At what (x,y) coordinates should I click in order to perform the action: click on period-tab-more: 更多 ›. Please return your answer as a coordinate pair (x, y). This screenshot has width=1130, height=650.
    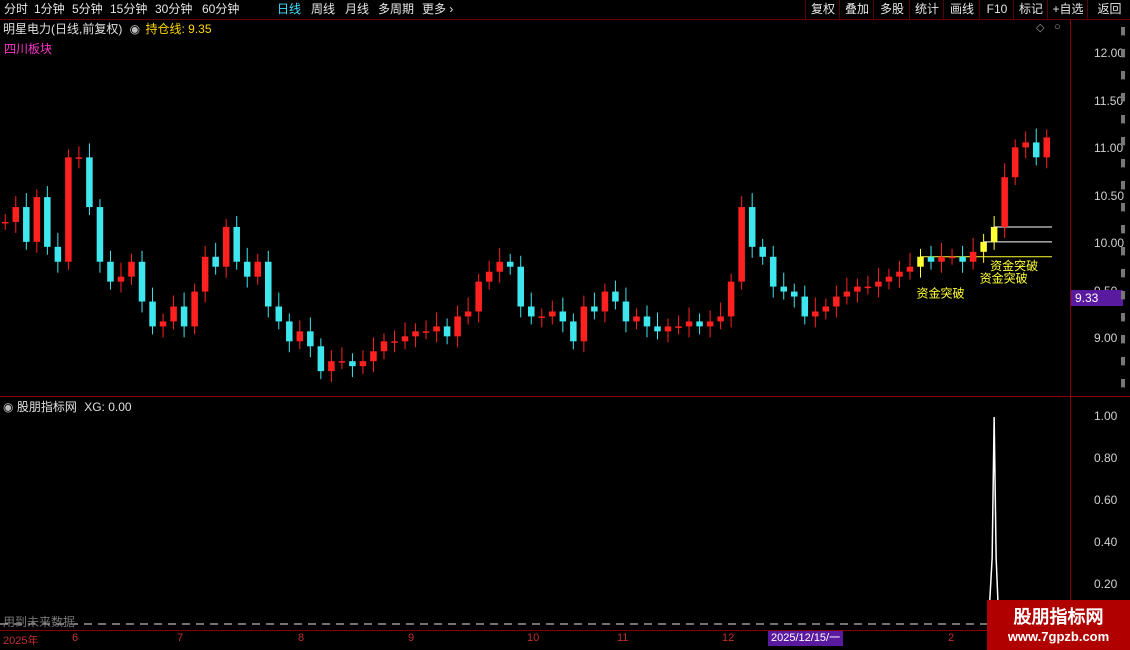
    Looking at the image, I should click on (437, 9).